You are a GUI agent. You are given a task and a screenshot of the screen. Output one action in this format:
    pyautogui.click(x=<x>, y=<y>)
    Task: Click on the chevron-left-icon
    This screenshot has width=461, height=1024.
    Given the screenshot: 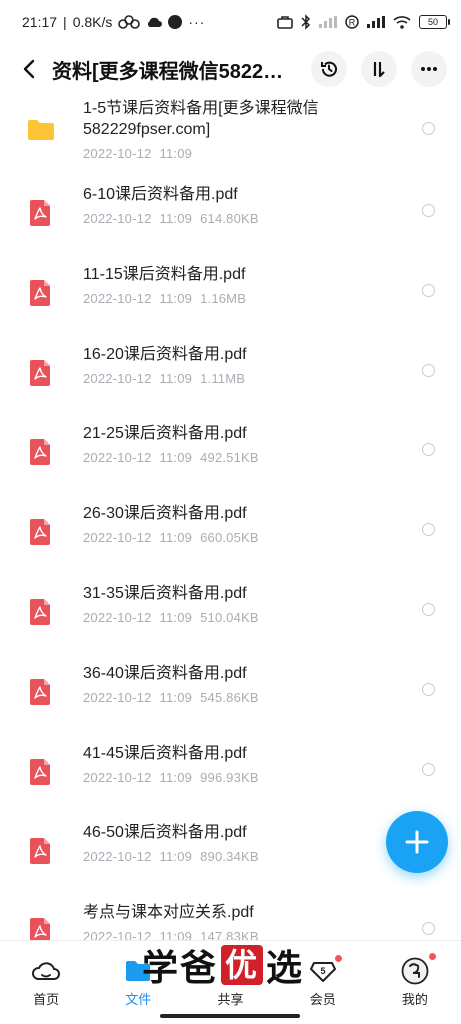 What is the action you would take?
    pyautogui.click(x=29, y=69)
    